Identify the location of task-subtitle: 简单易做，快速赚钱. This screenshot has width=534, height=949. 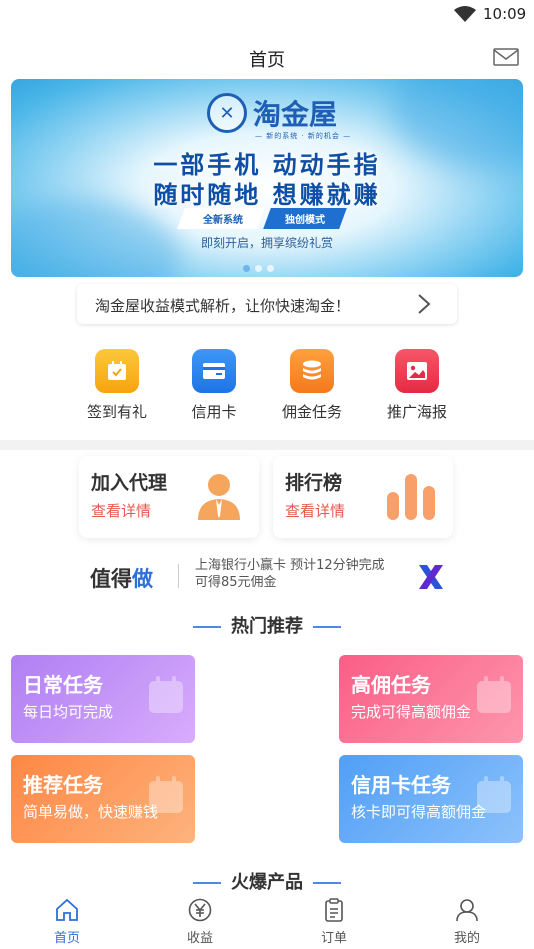
(91, 812).